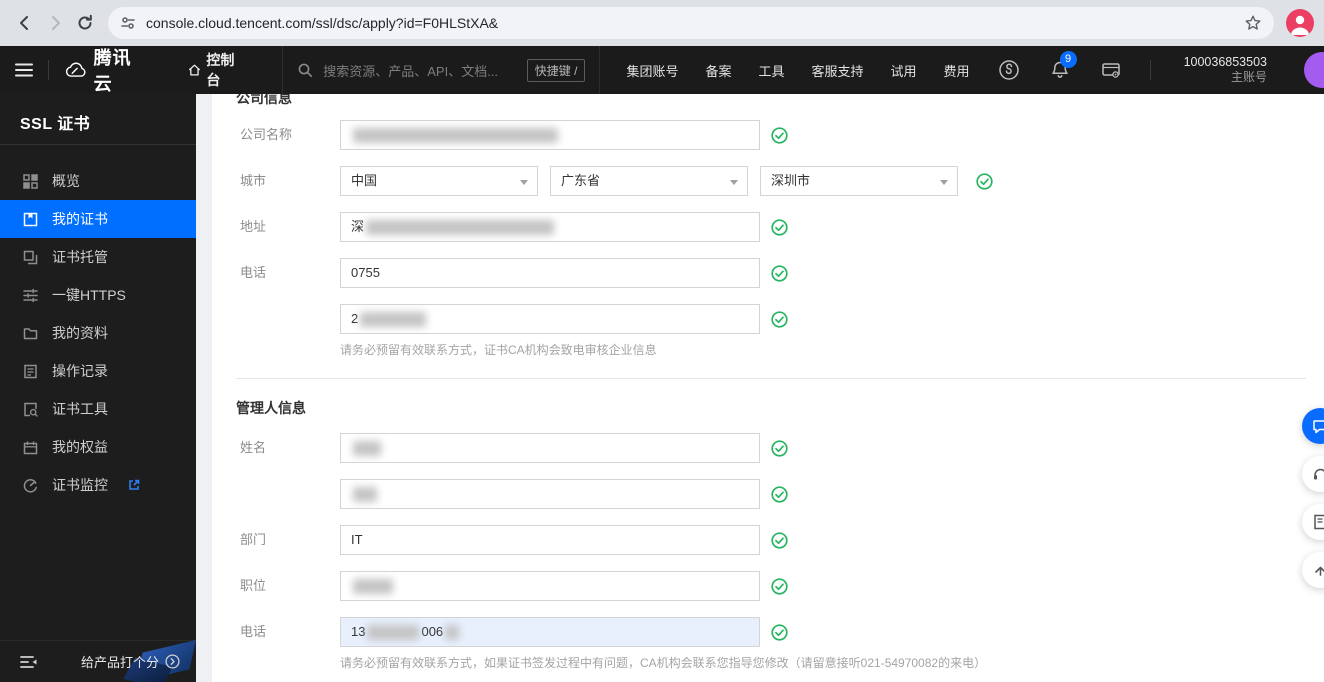 The width and height of the screenshot is (1324, 682). I want to click on redacted-phone-end, so click(452, 633).